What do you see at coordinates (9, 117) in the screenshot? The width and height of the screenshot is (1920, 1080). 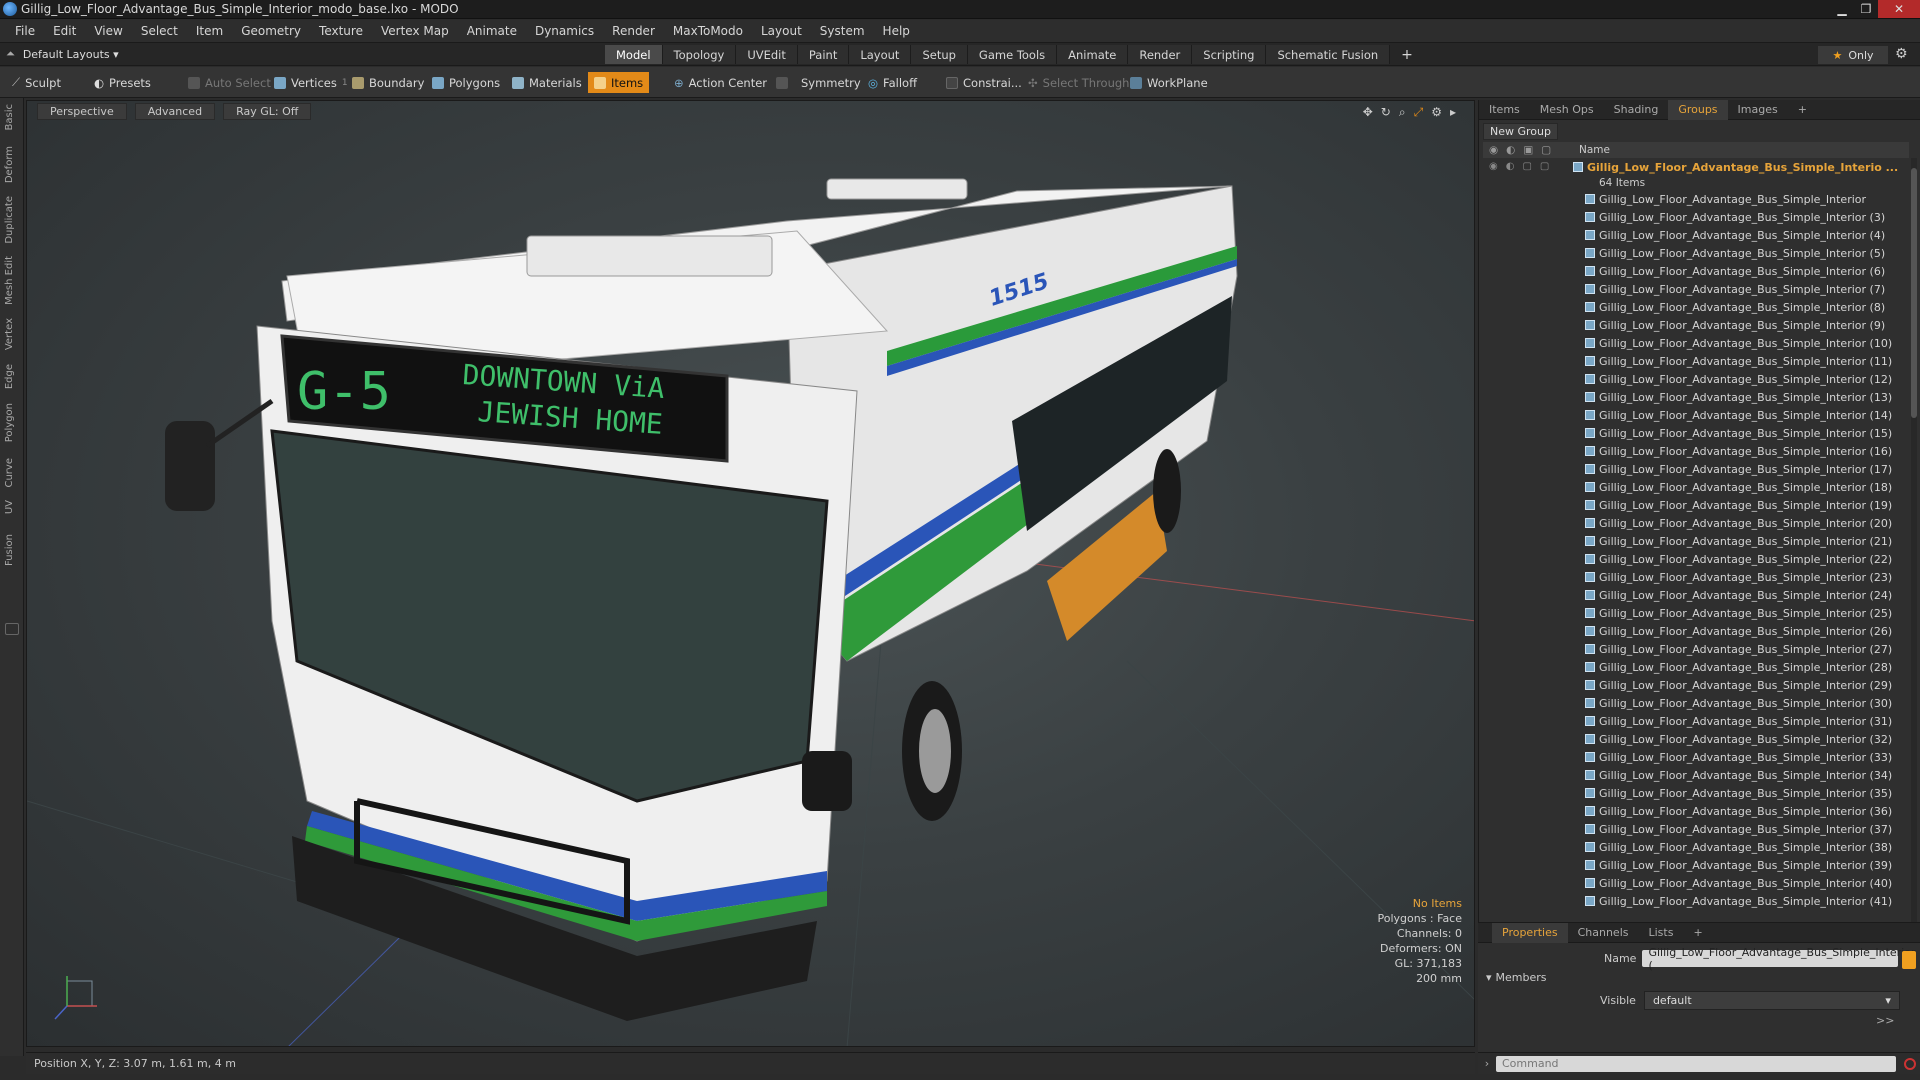 I see `strip-tab-basic: Basic` at bounding box center [9, 117].